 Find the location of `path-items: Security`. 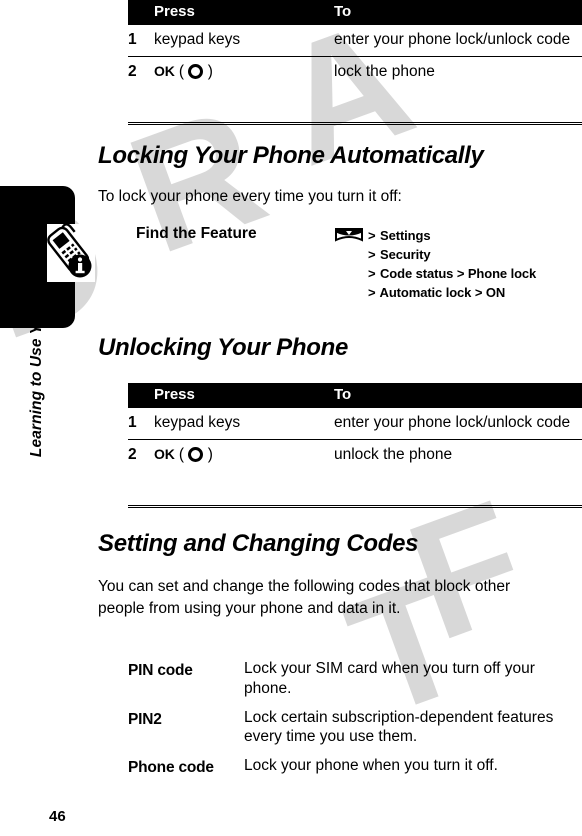

path-items: Security is located at coordinates (405, 255).